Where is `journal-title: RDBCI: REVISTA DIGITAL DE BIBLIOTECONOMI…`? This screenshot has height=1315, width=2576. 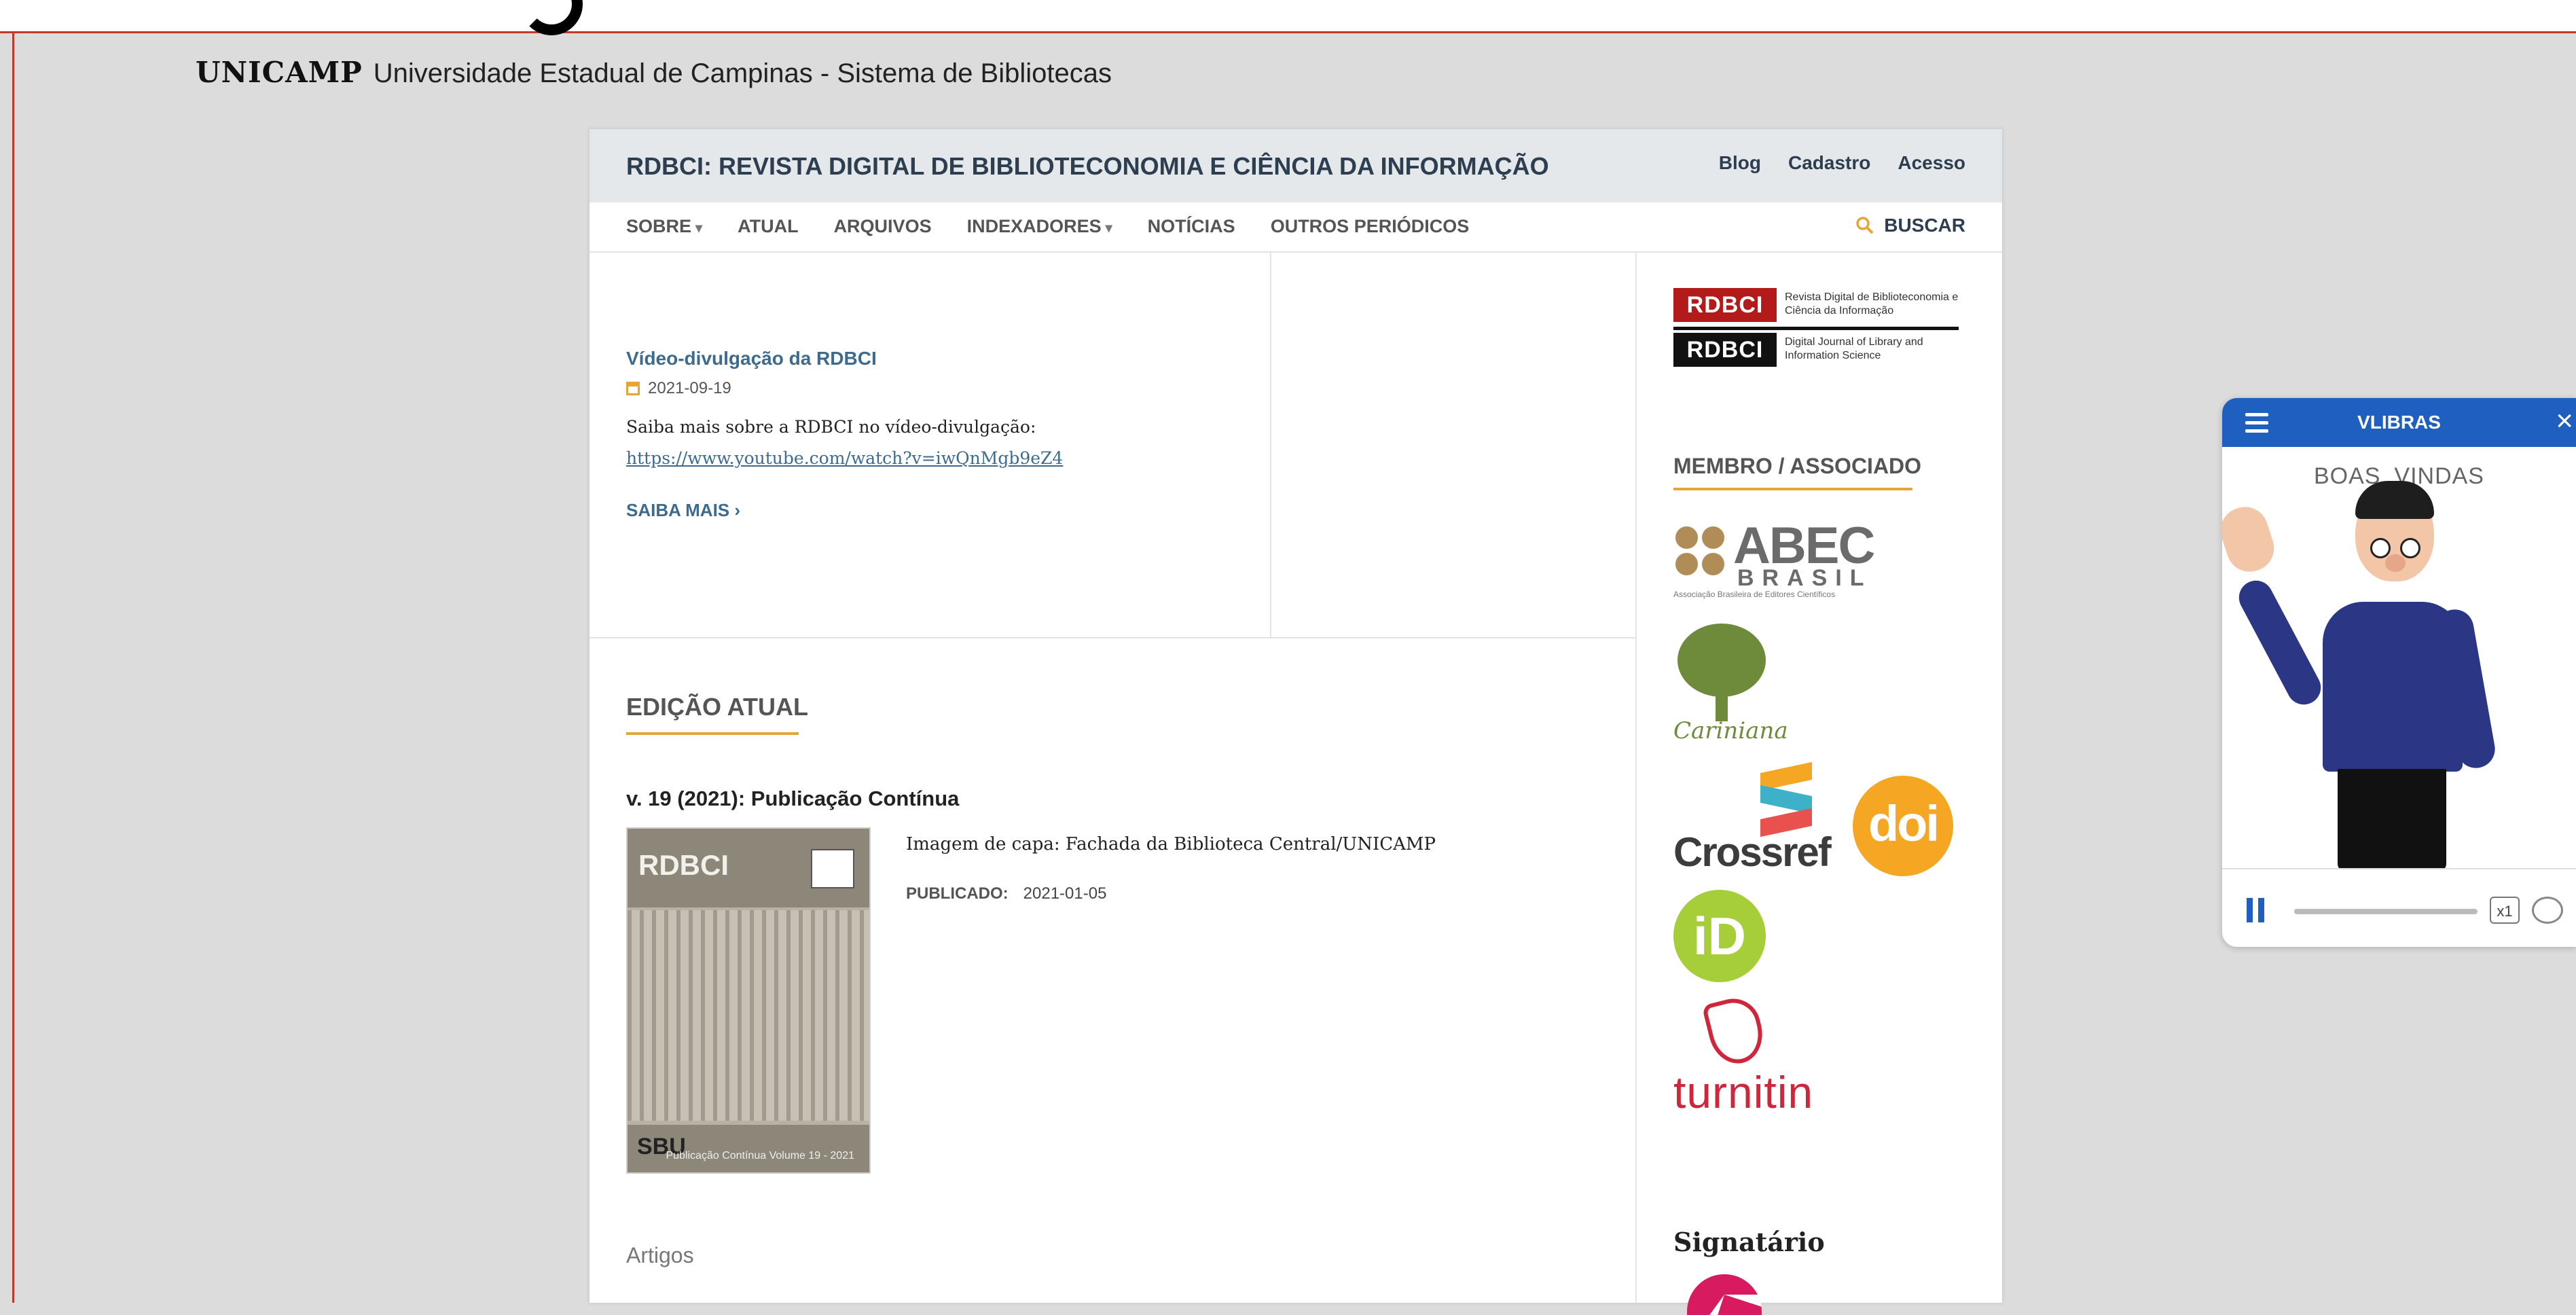 journal-title: RDBCI: REVISTA DIGITAL DE BIBLIOTECONOMI… is located at coordinates (1087, 166).